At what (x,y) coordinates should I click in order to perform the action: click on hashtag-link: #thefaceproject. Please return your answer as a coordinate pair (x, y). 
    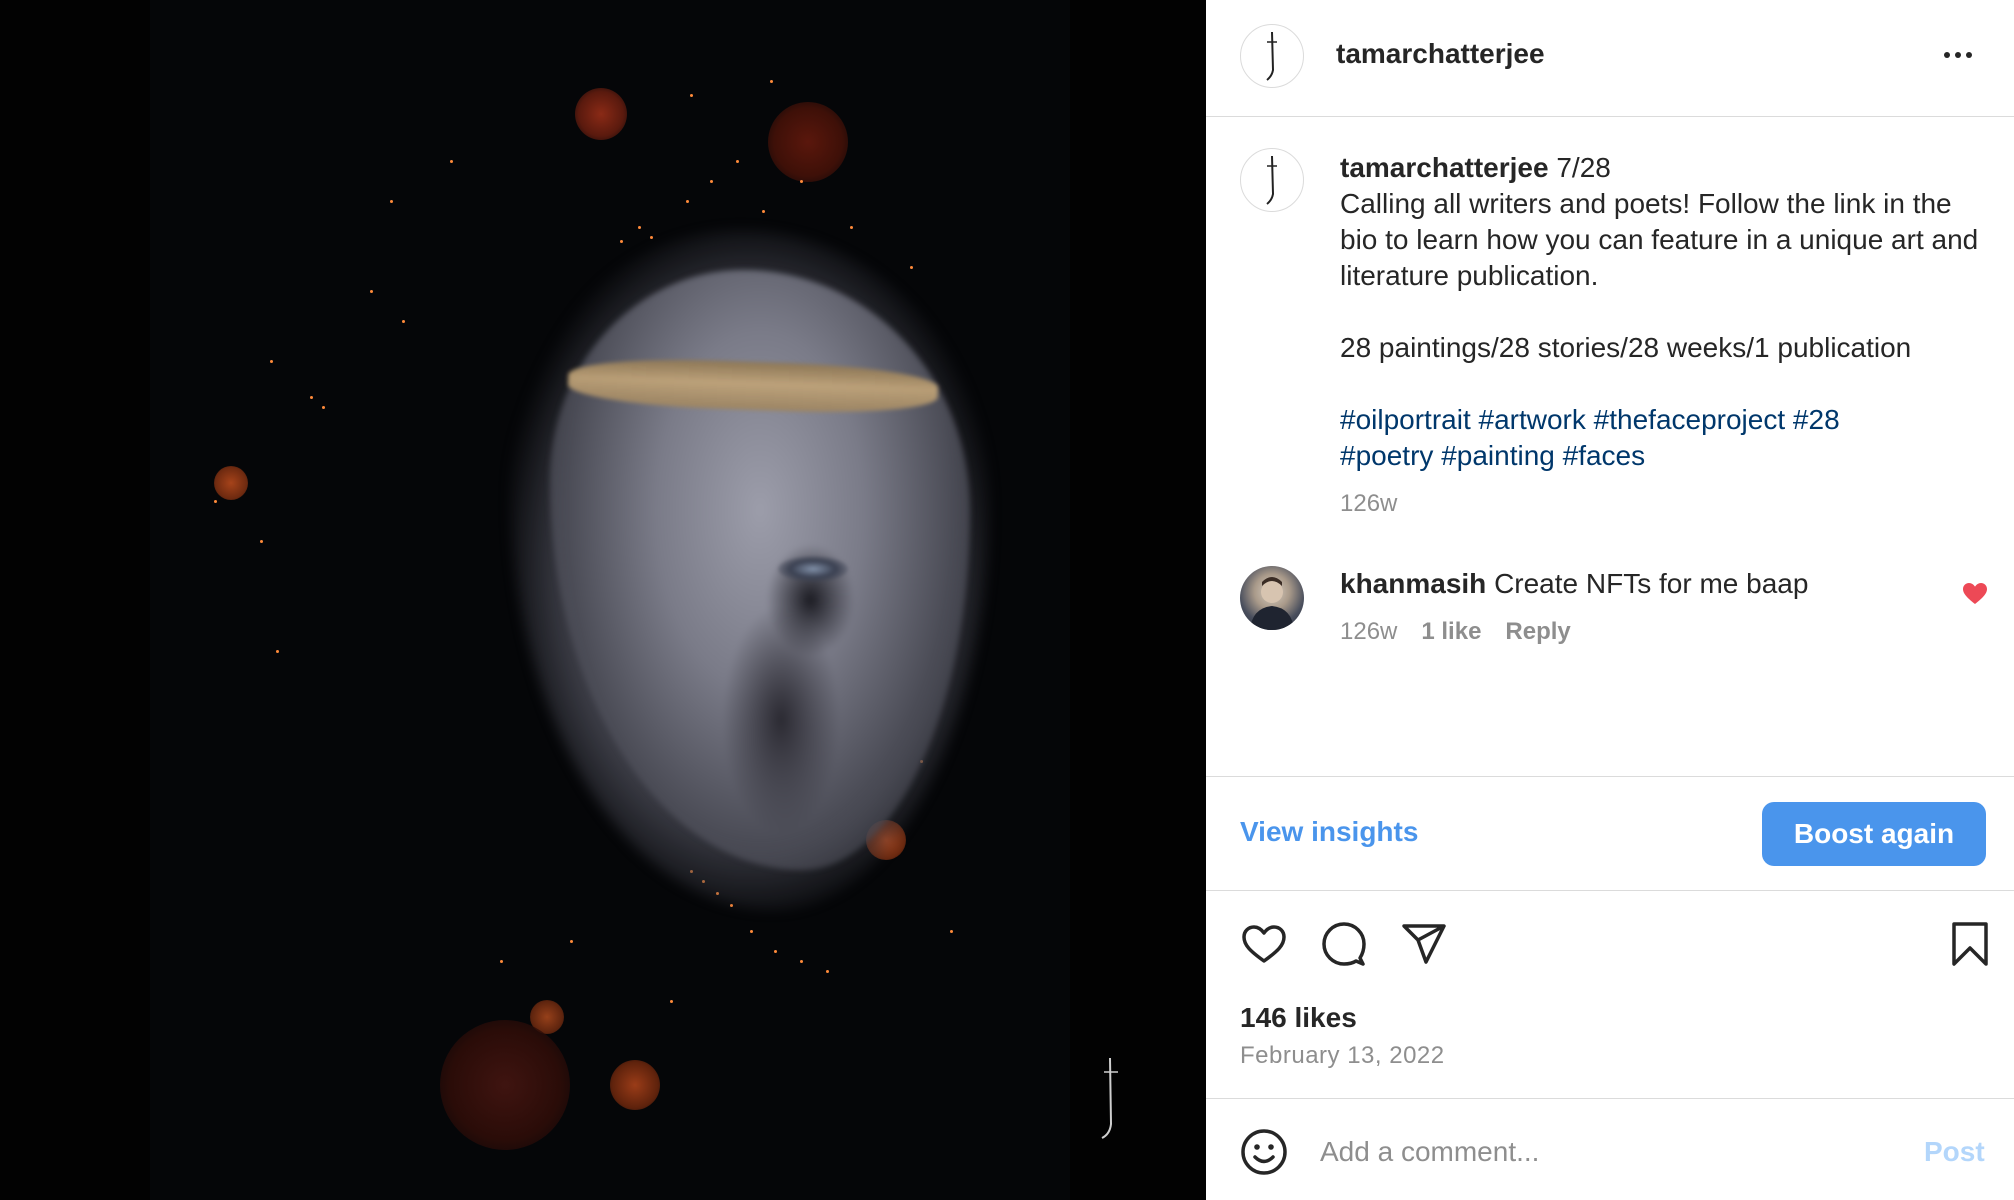
    Looking at the image, I should click on (1689, 419).